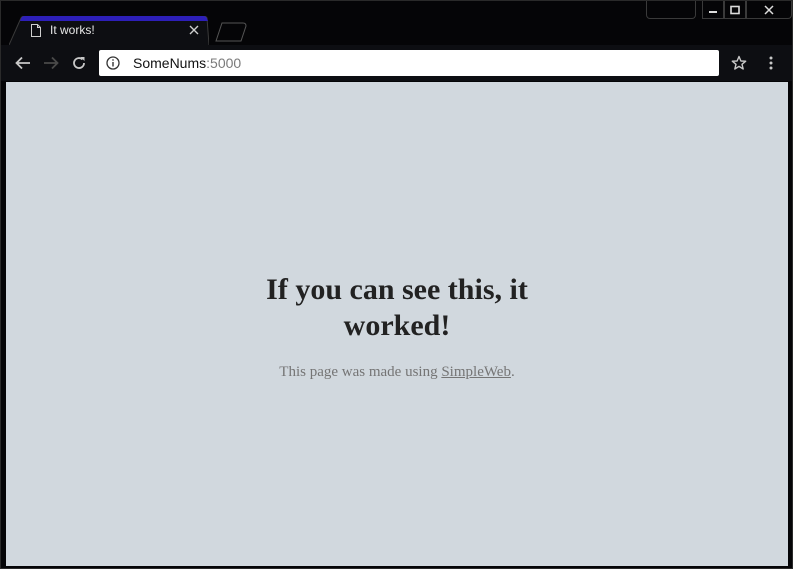 This screenshot has width=793, height=569. I want to click on back-arrow-icon, so click(23, 63).